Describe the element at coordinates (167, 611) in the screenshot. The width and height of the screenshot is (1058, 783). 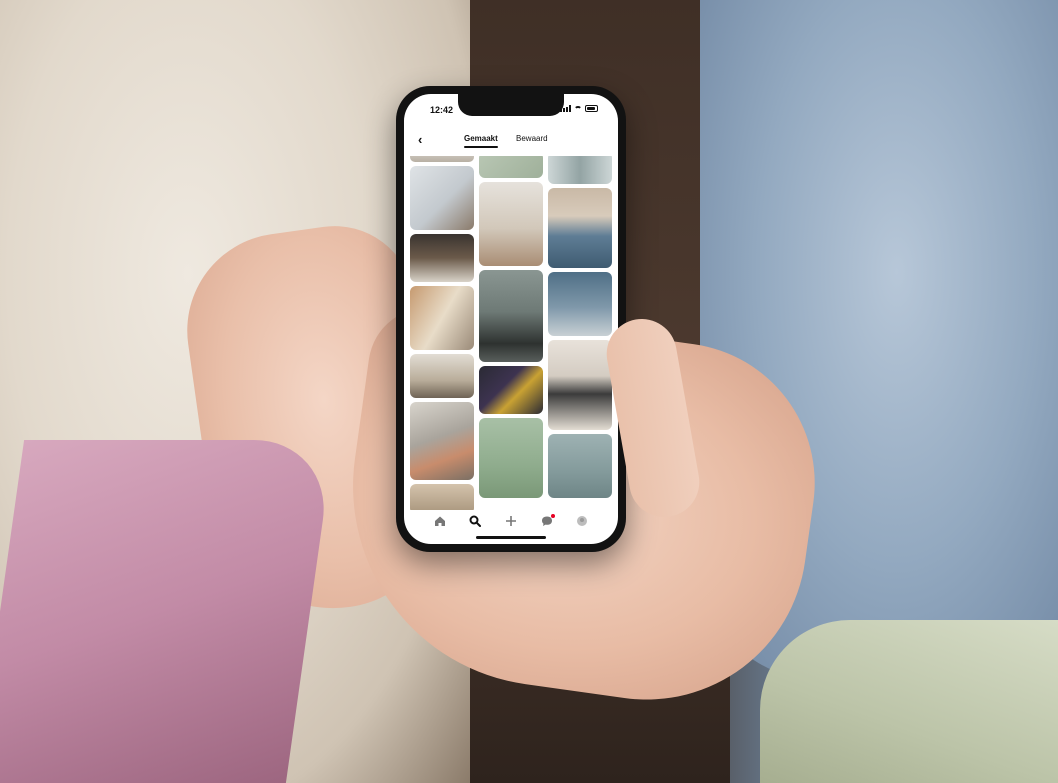
I see `pink-sleeve` at that location.